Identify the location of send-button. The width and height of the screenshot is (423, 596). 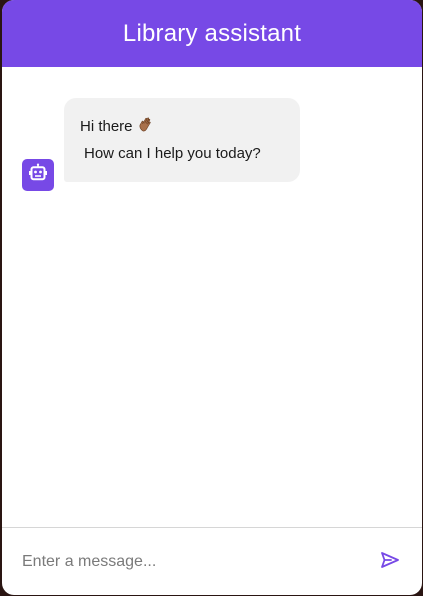
(390, 562).